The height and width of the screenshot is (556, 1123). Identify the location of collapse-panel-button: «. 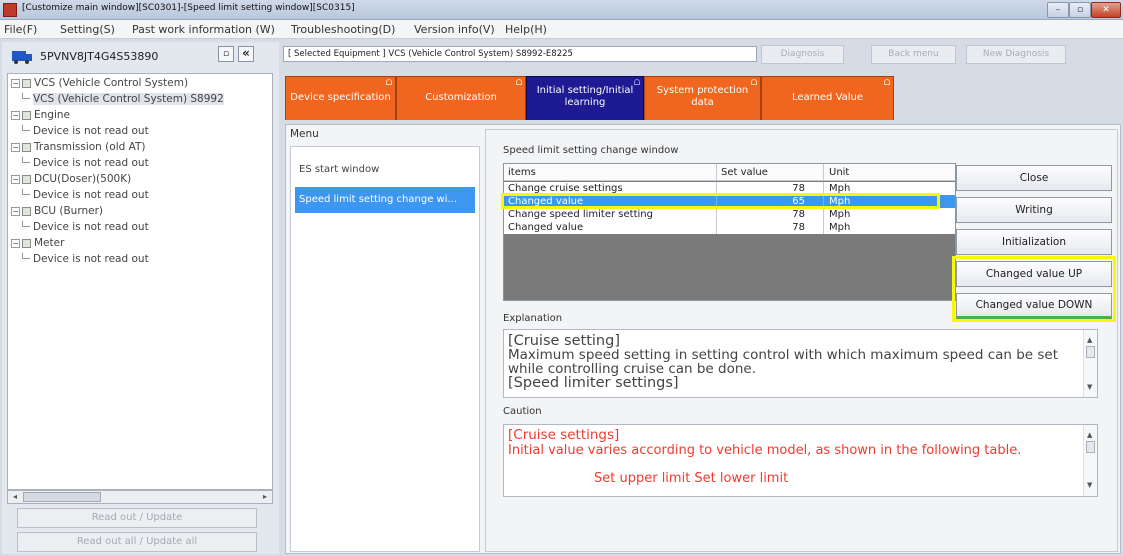
(246, 54).